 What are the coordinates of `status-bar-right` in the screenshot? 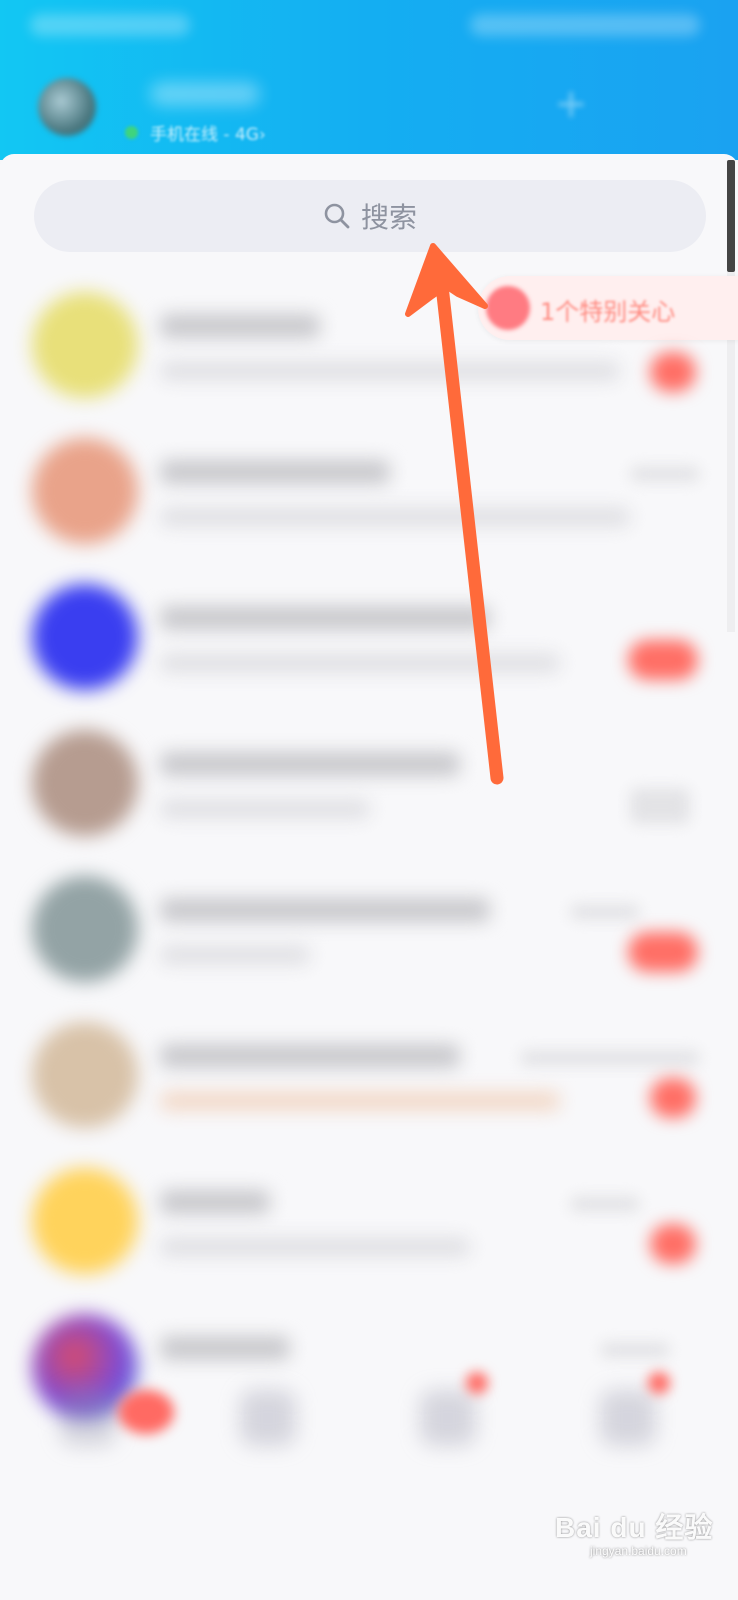 It's located at (585, 25).